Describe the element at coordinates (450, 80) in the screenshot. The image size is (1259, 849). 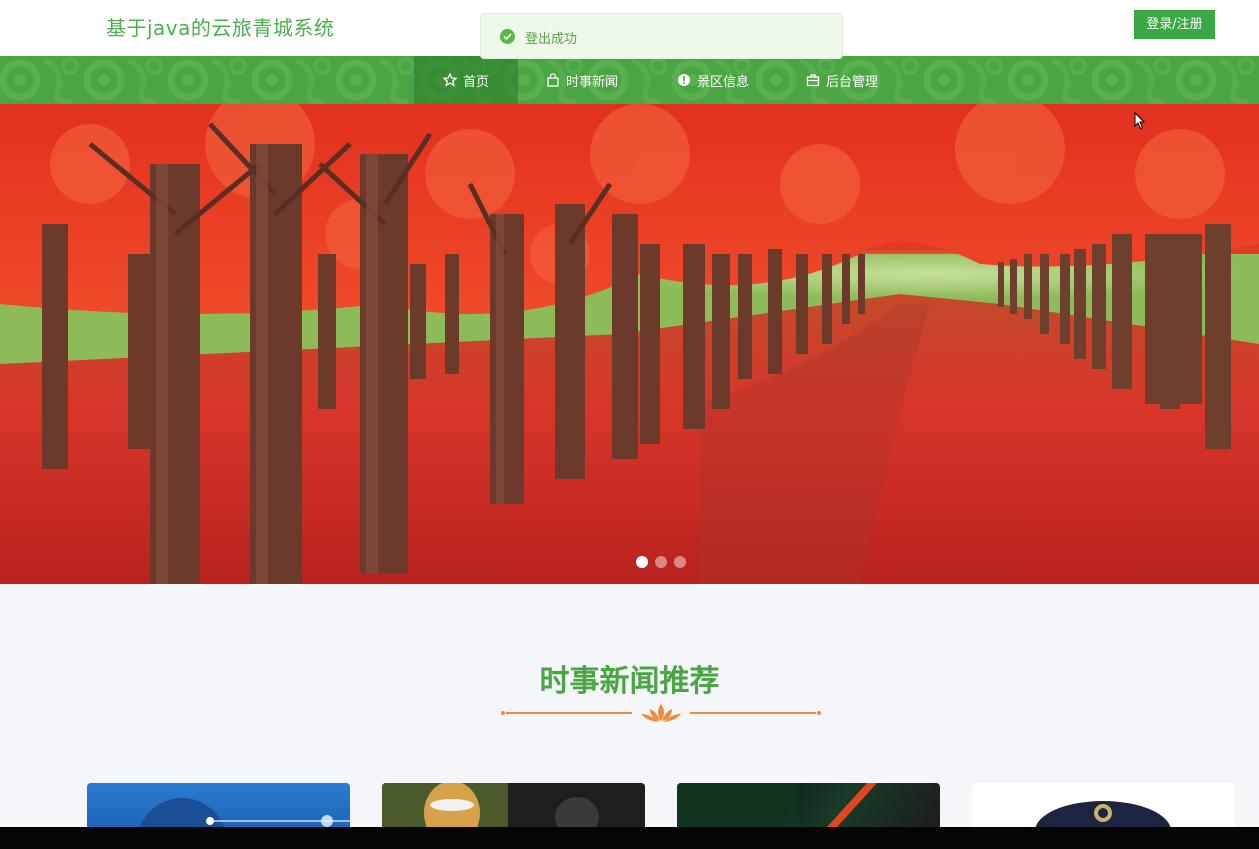
I see `star-icon` at that location.